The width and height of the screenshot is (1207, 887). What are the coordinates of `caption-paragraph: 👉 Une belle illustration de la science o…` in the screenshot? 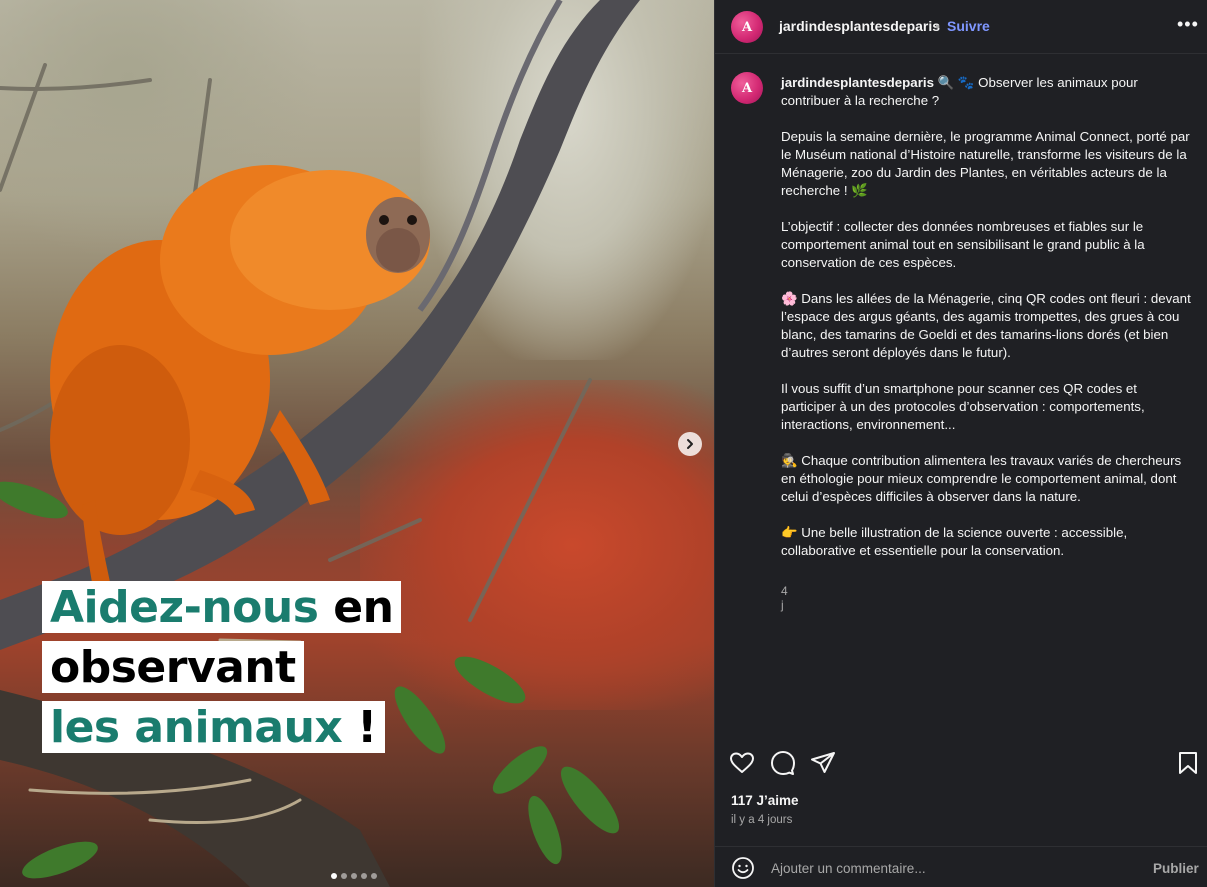 It's located at (954, 541).